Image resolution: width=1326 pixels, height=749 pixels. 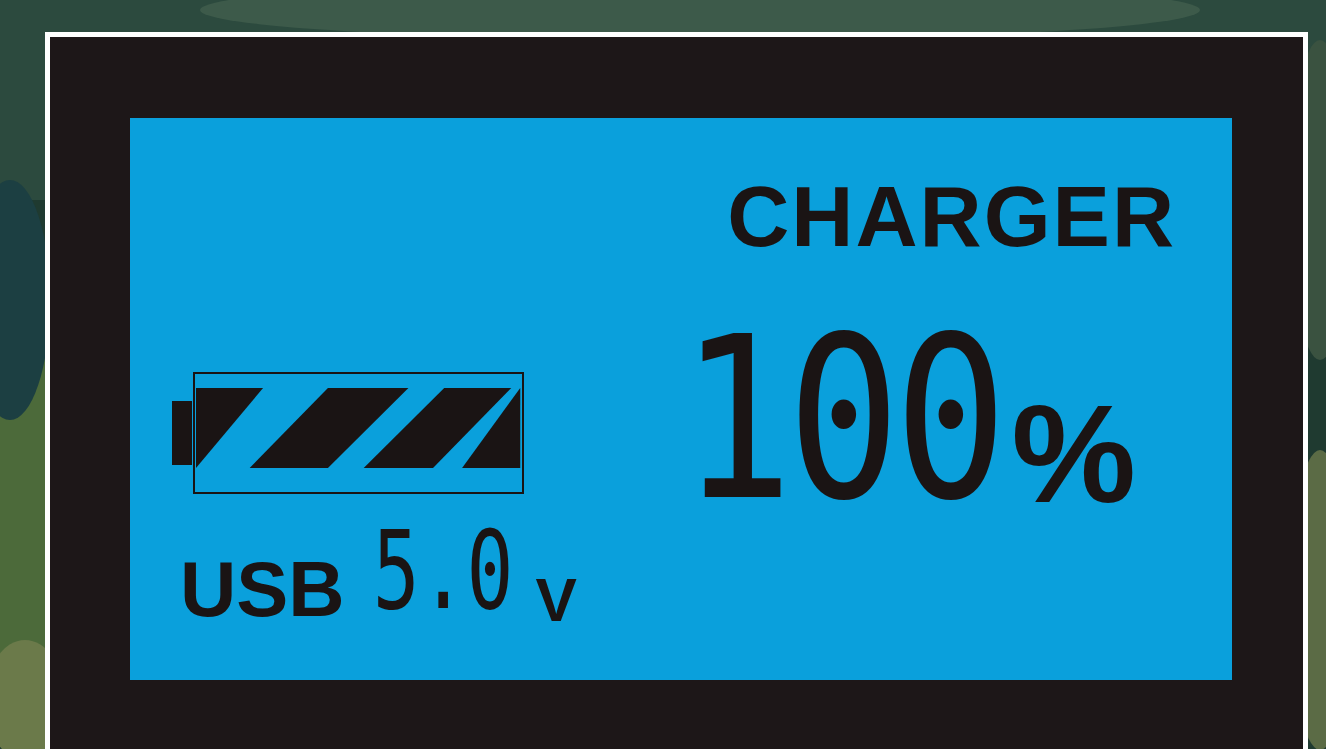 I want to click on percent-reading: 100, so click(x=841, y=419).